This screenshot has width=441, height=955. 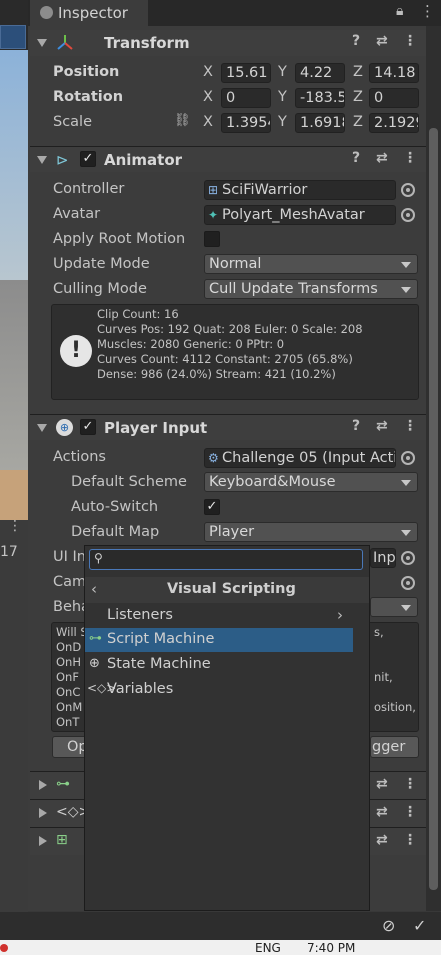 What do you see at coordinates (161, 639) in the screenshot?
I see `menu-item-label: Script Machine` at bounding box center [161, 639].